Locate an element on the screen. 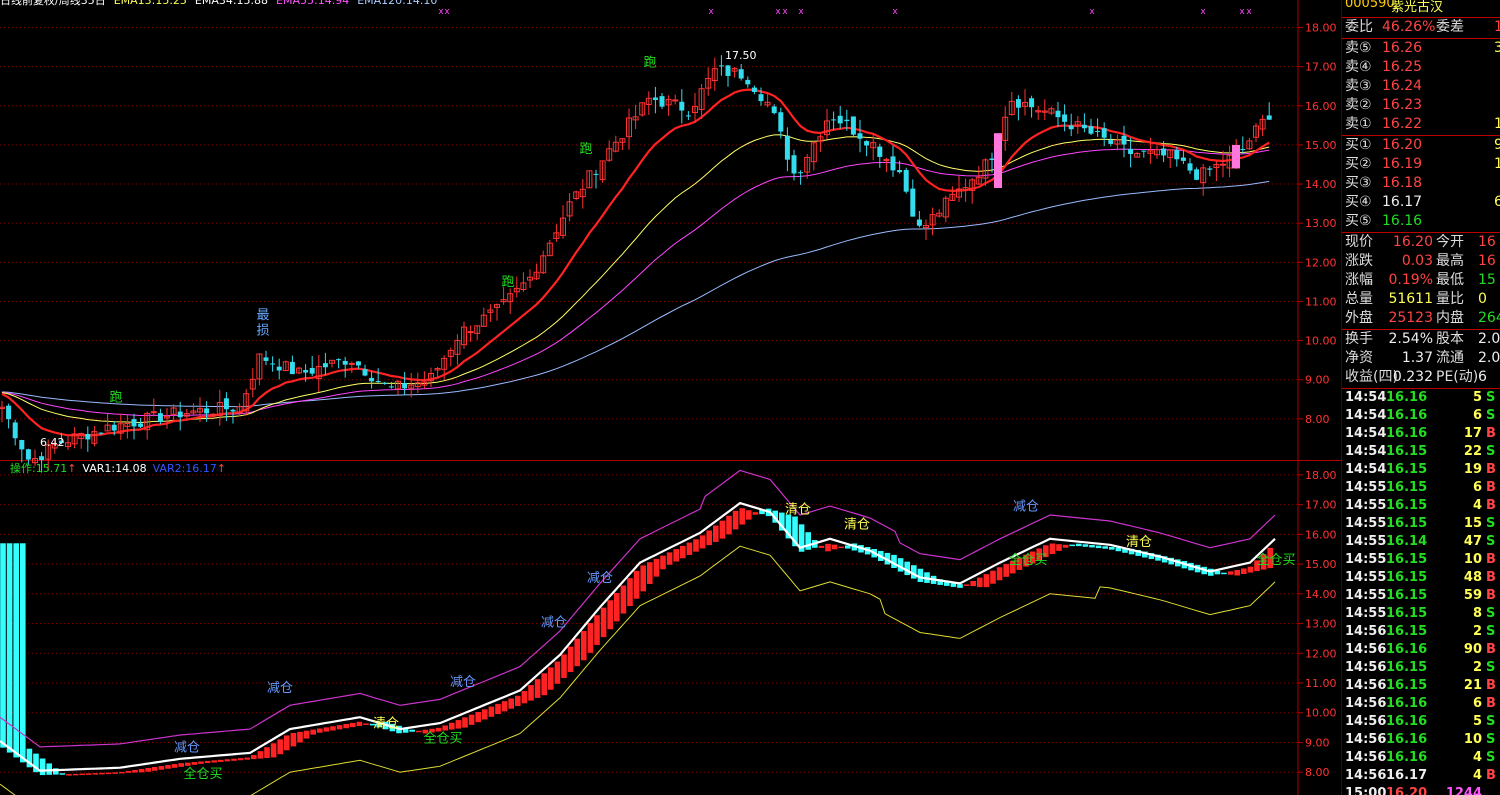 Image resolution: width=1500 pixels, height=795 pixels. legend-item: 操作:15.71 is located at coordinates (38, 468).